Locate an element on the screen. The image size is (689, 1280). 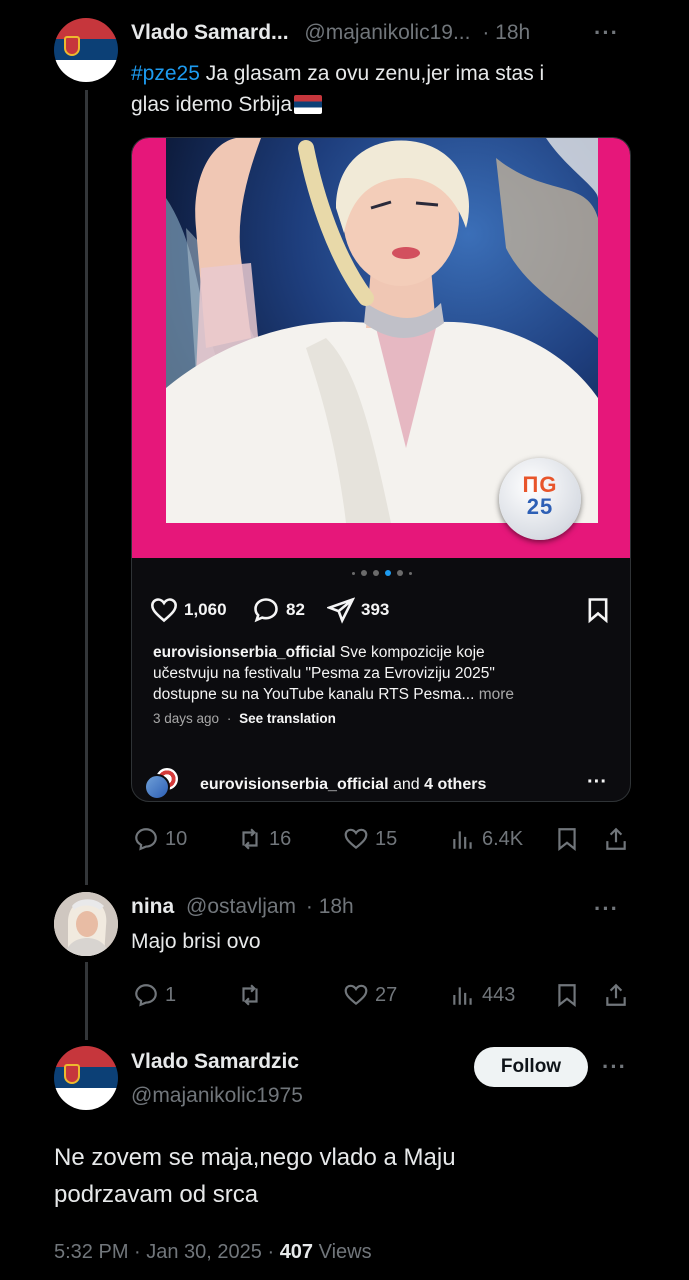
see-translation-link: See translation is located at coordinates (287, 718).